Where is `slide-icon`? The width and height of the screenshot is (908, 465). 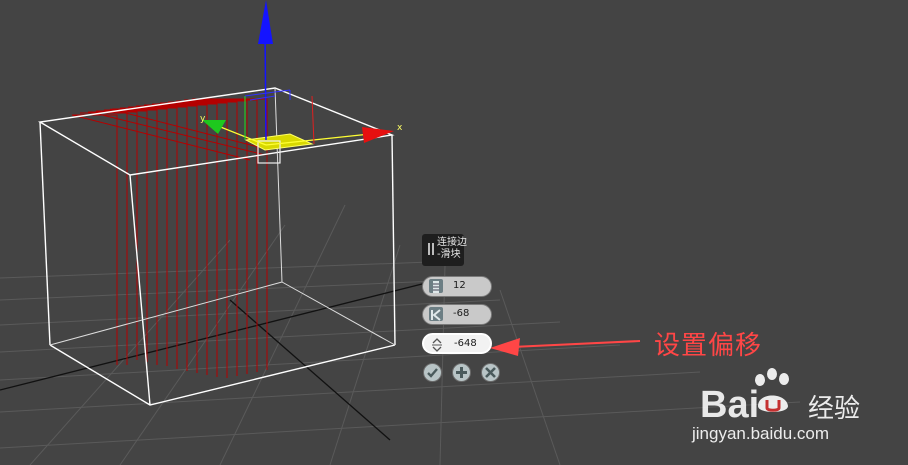
slide-icon is located at coordinates (437, 344).